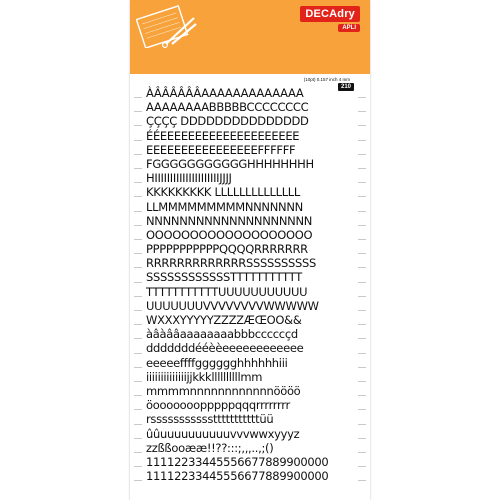 The height and width of the screenshot is (500, 500). I want to click on letter-row: iiiiiiiiiiiiiijjkkkllllllllllmm, so click(249, 377).